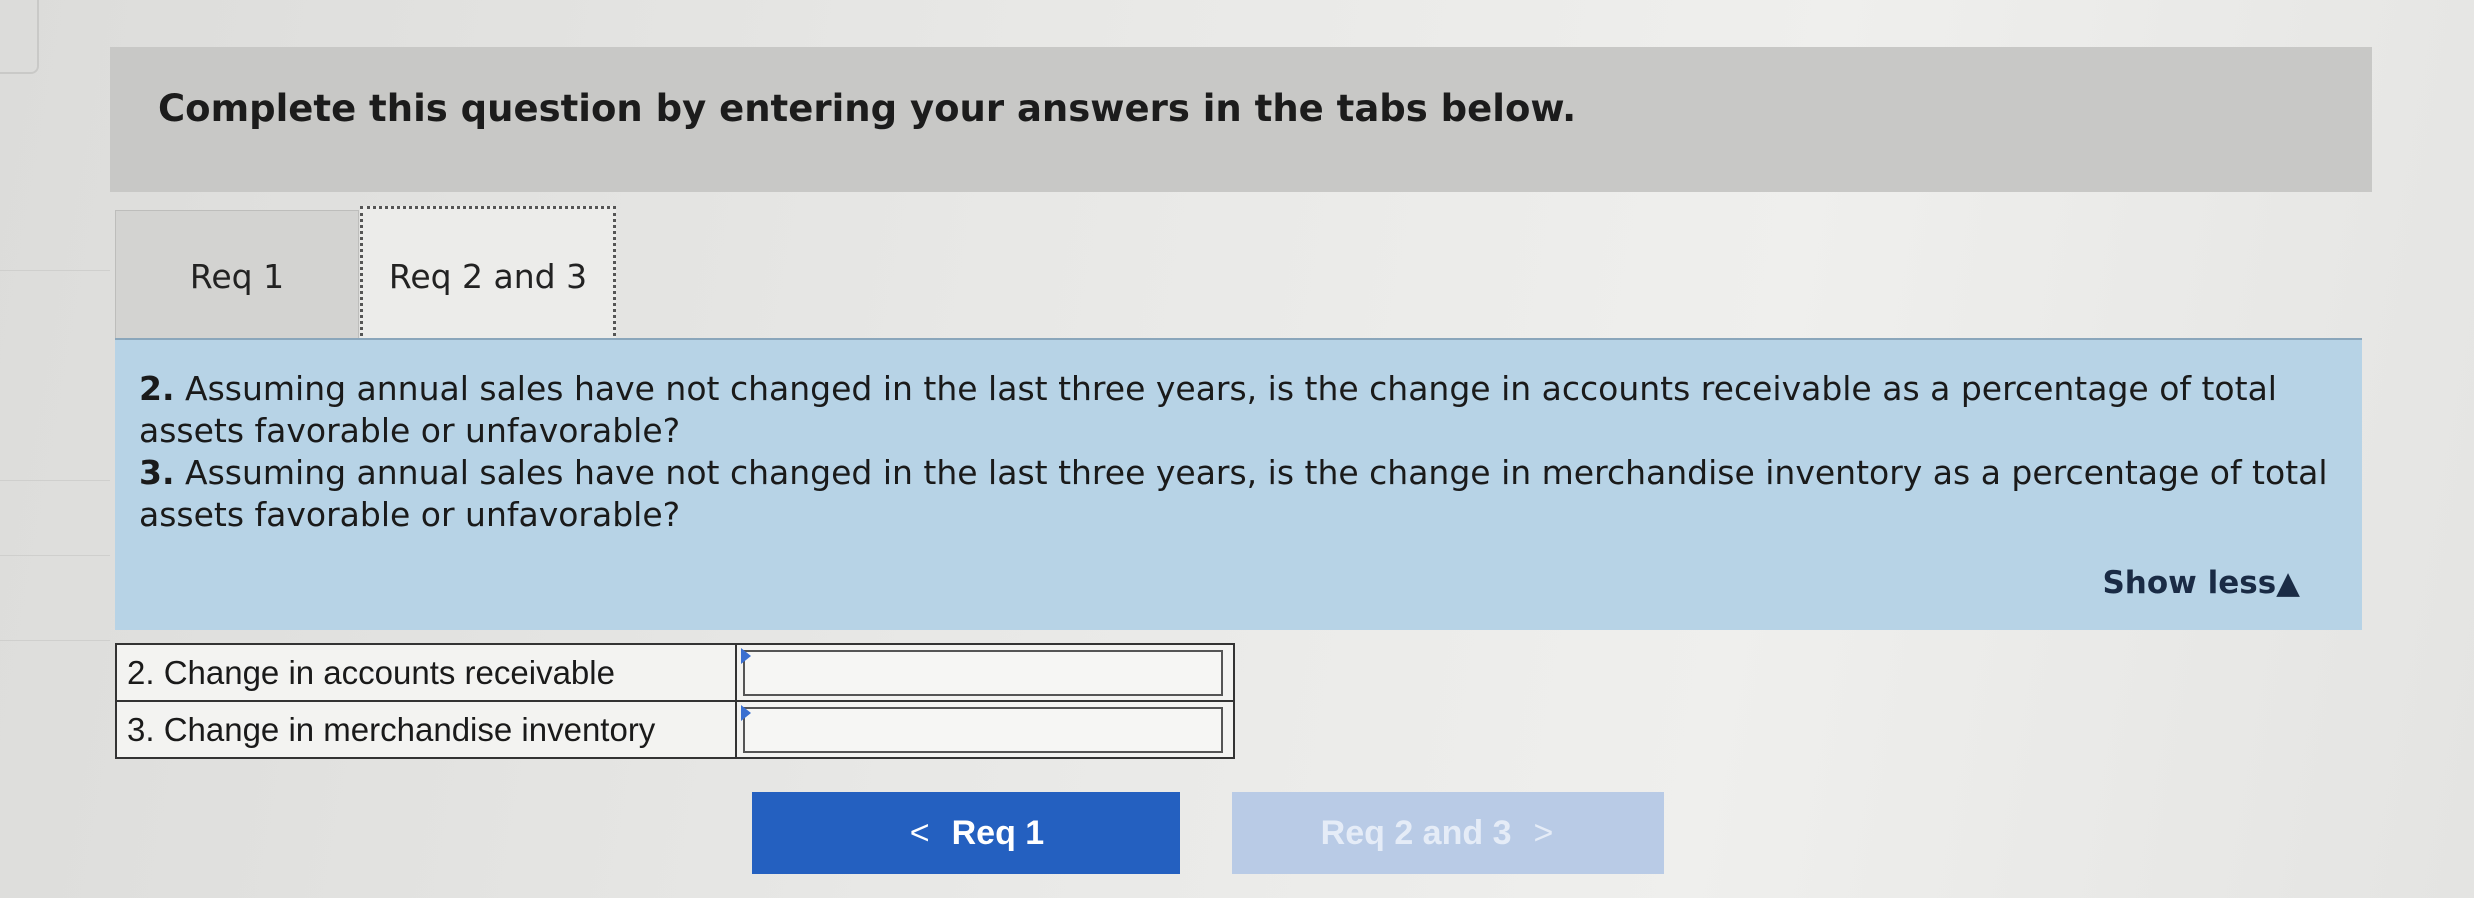 The width and height of the screenshot is (2474, 898). What do you see at coordinates (426, 729) in the screenshot?
I see `row-label: 3. Change in merchandise inventory` at bounding box center [426, 729].